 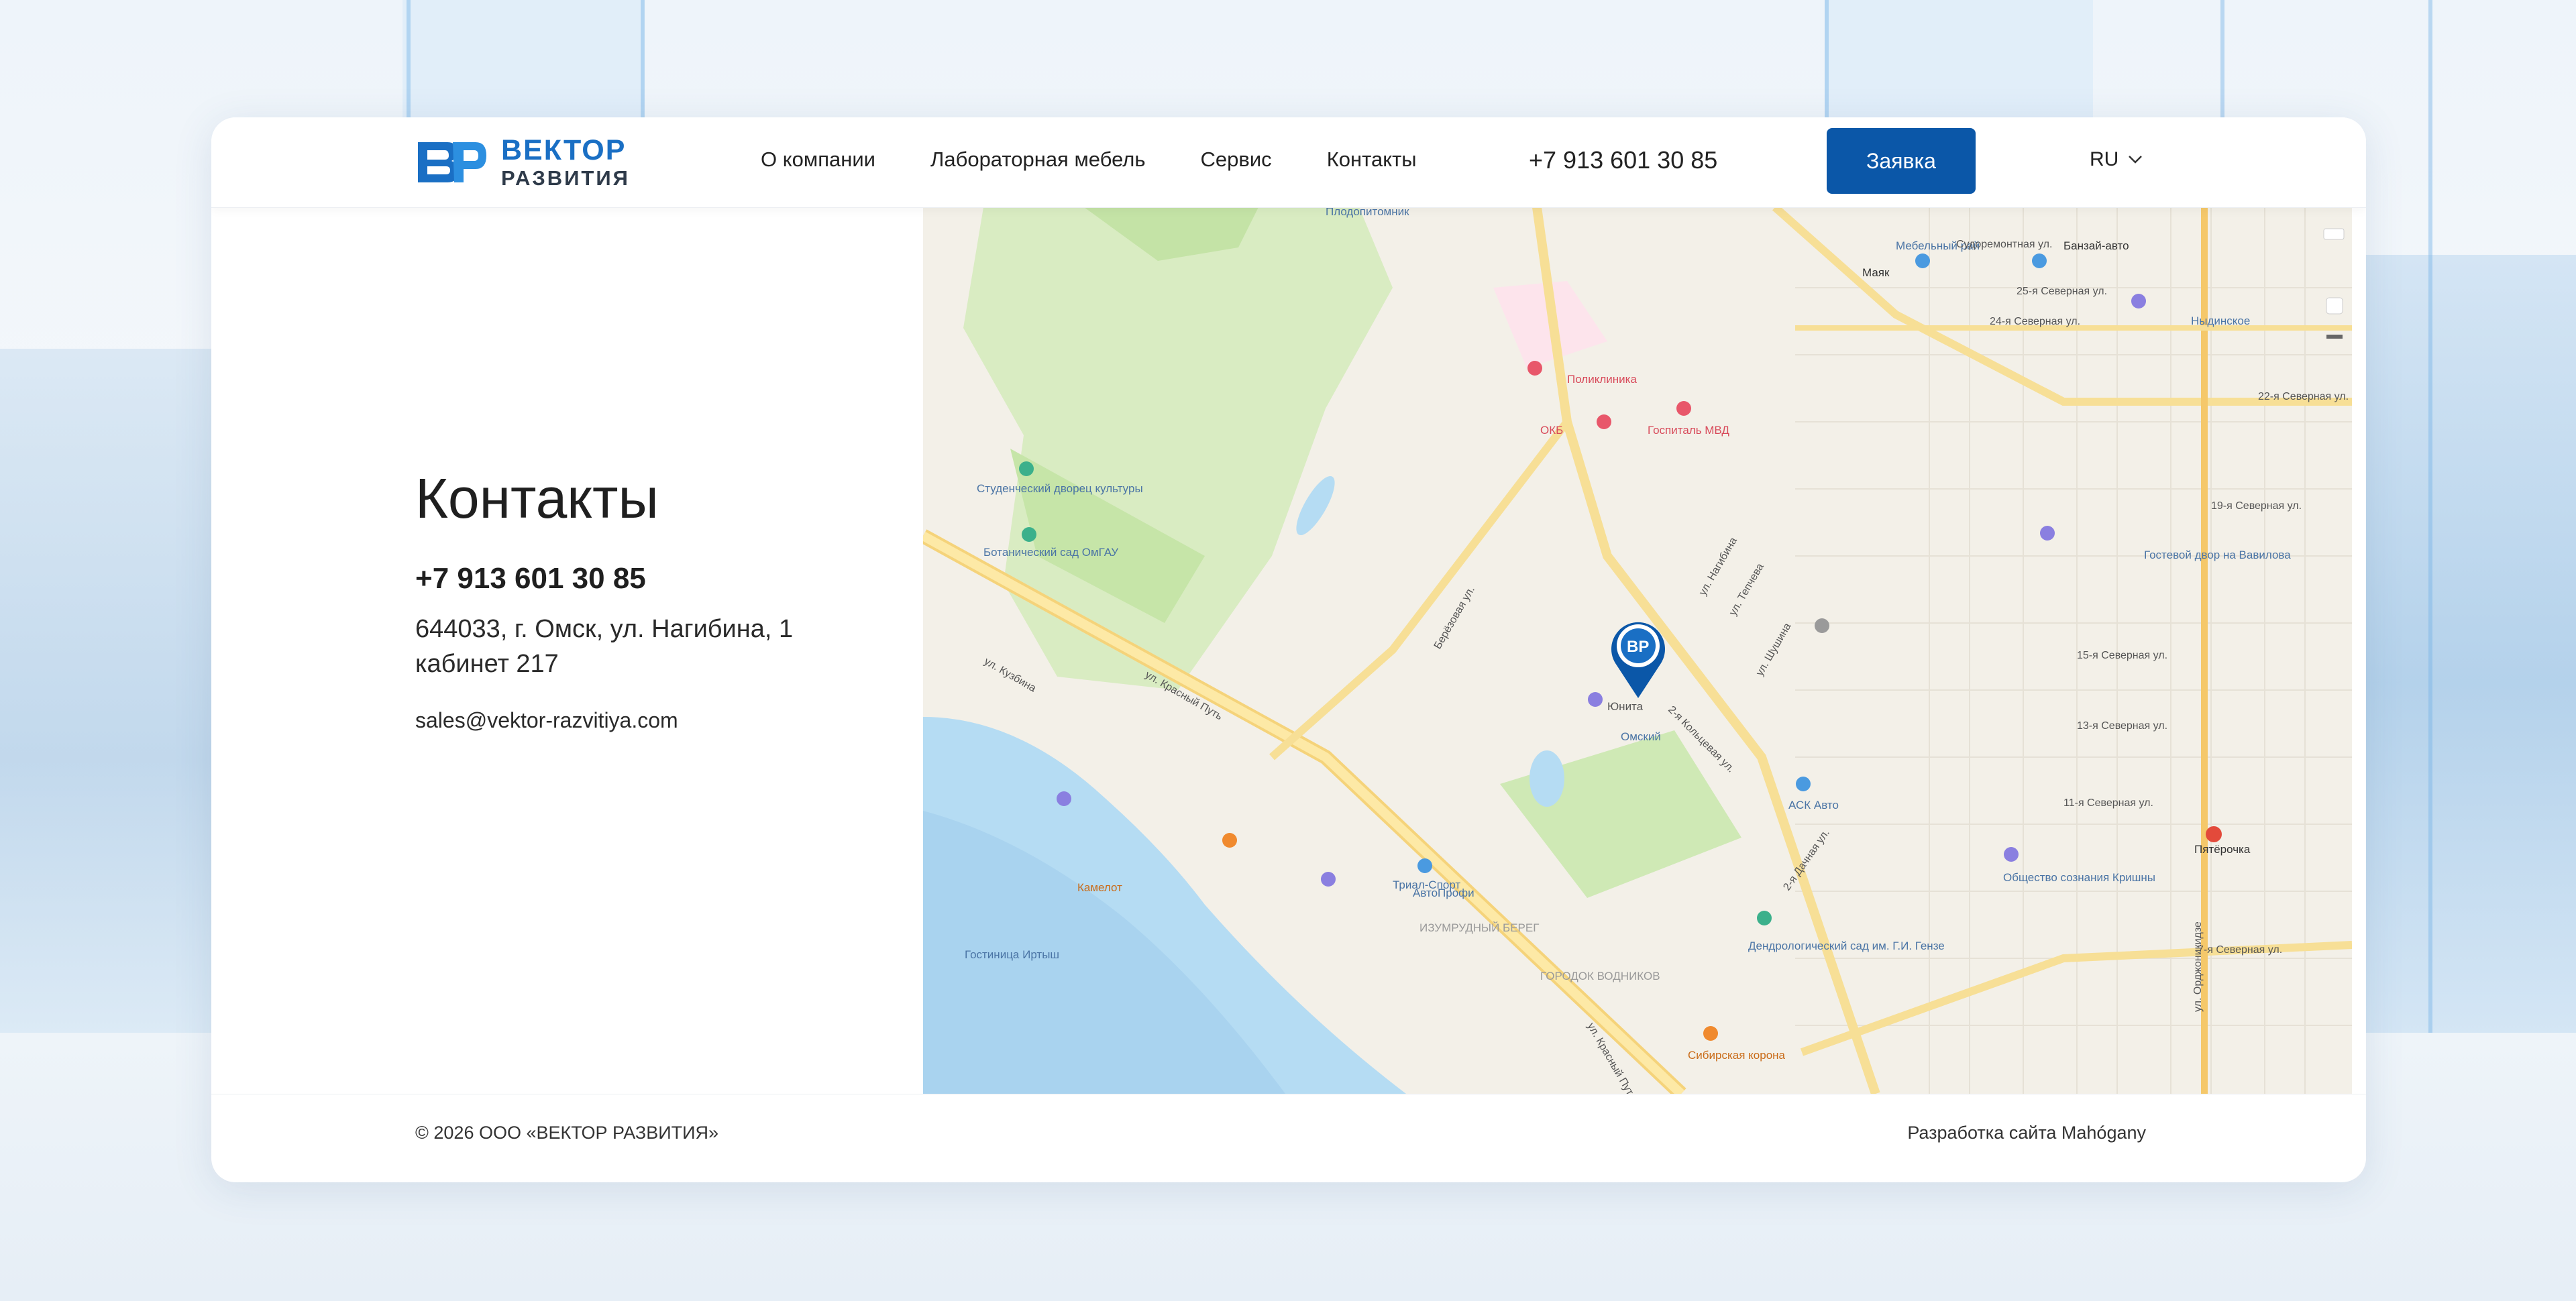 What do you see at coordinates (1060, 488) in the screenshot?
I see `map-label: Студенческий дворец культуры` at bounding box center [1060, 488].